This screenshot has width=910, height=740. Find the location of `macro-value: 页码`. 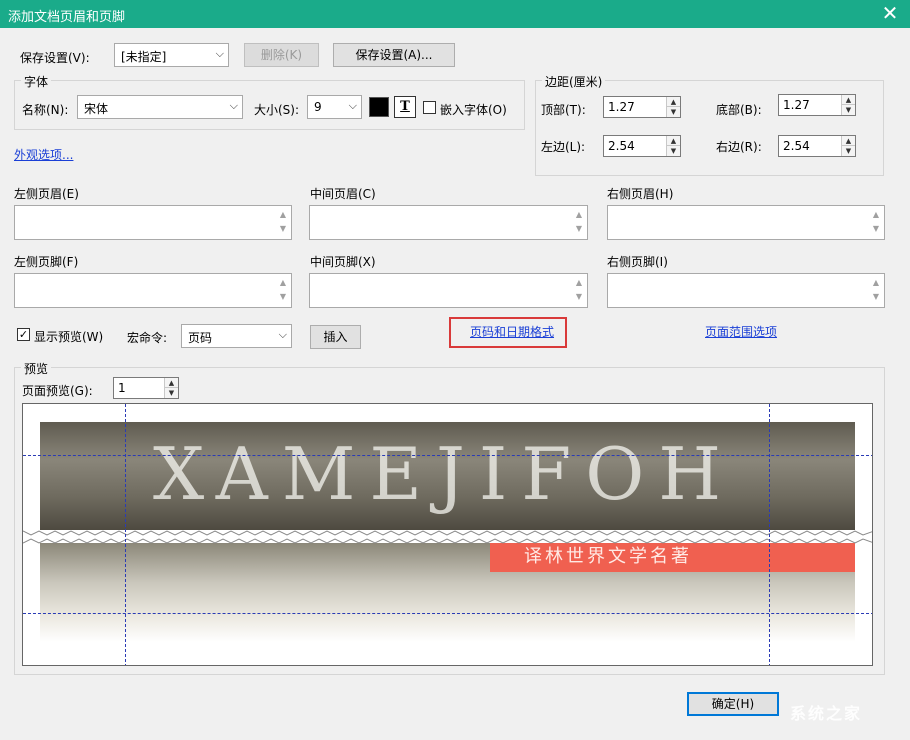

macro-value: 页码 is located at coordinates (200, 338).